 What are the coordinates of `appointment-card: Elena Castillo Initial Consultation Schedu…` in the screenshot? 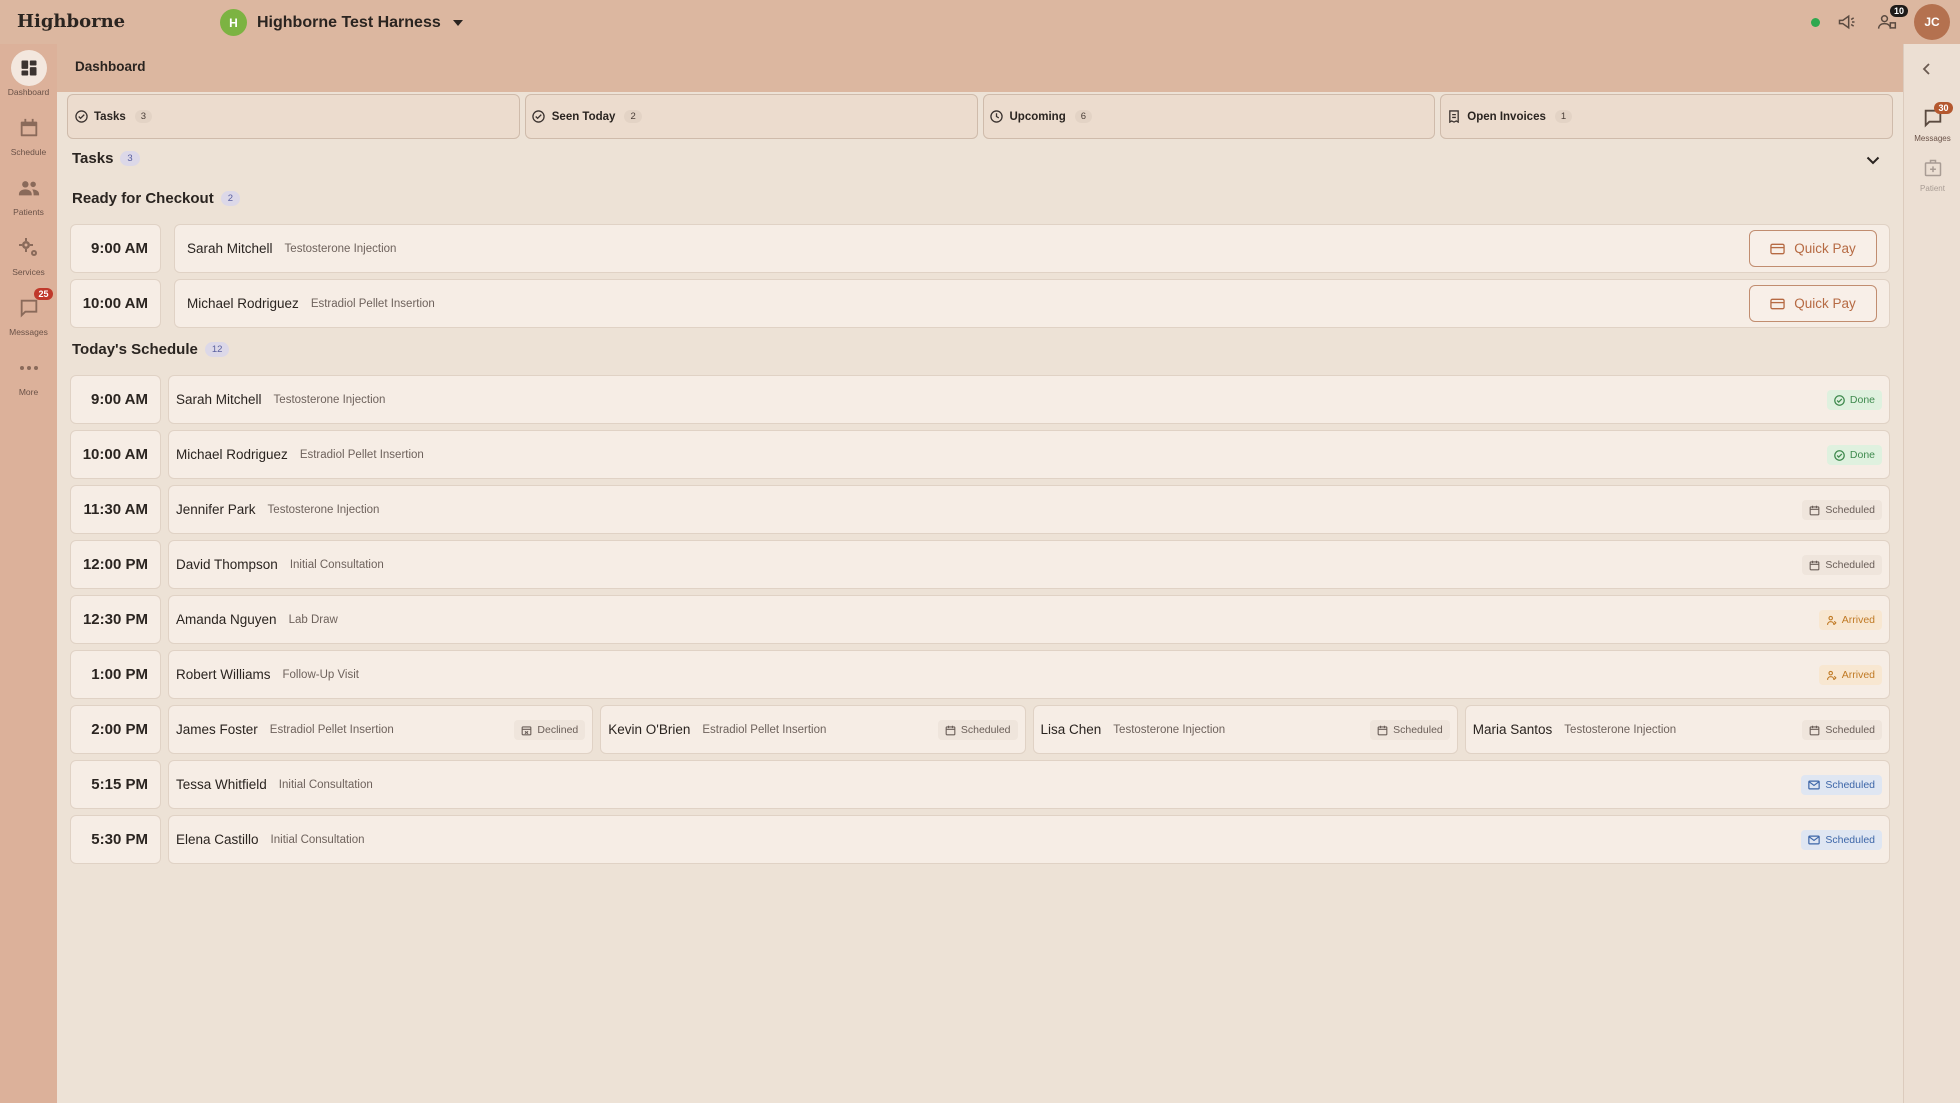 It's located at (1029, 839).